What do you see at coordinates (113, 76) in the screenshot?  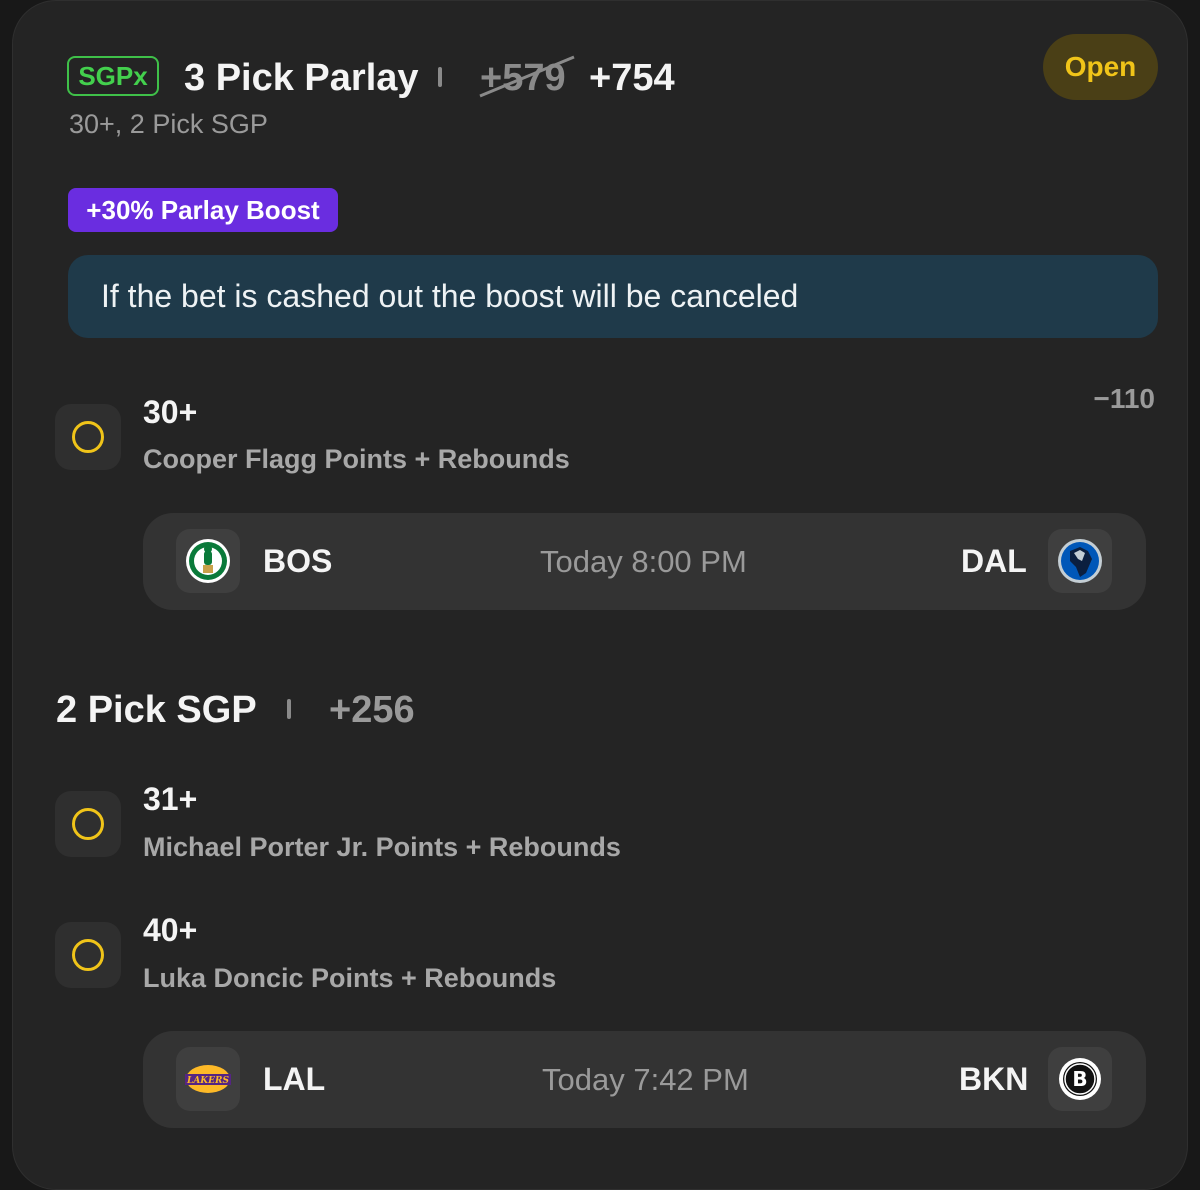 I see `sgpx-badge: SGPx` at bounding box center [113, 76].